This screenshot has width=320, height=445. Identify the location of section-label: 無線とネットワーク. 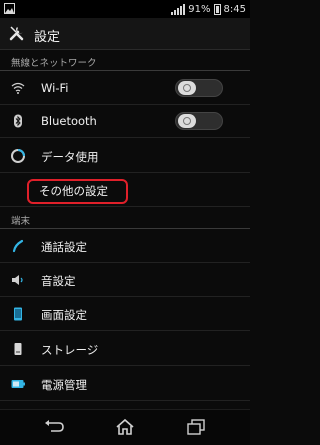
(54, 63).